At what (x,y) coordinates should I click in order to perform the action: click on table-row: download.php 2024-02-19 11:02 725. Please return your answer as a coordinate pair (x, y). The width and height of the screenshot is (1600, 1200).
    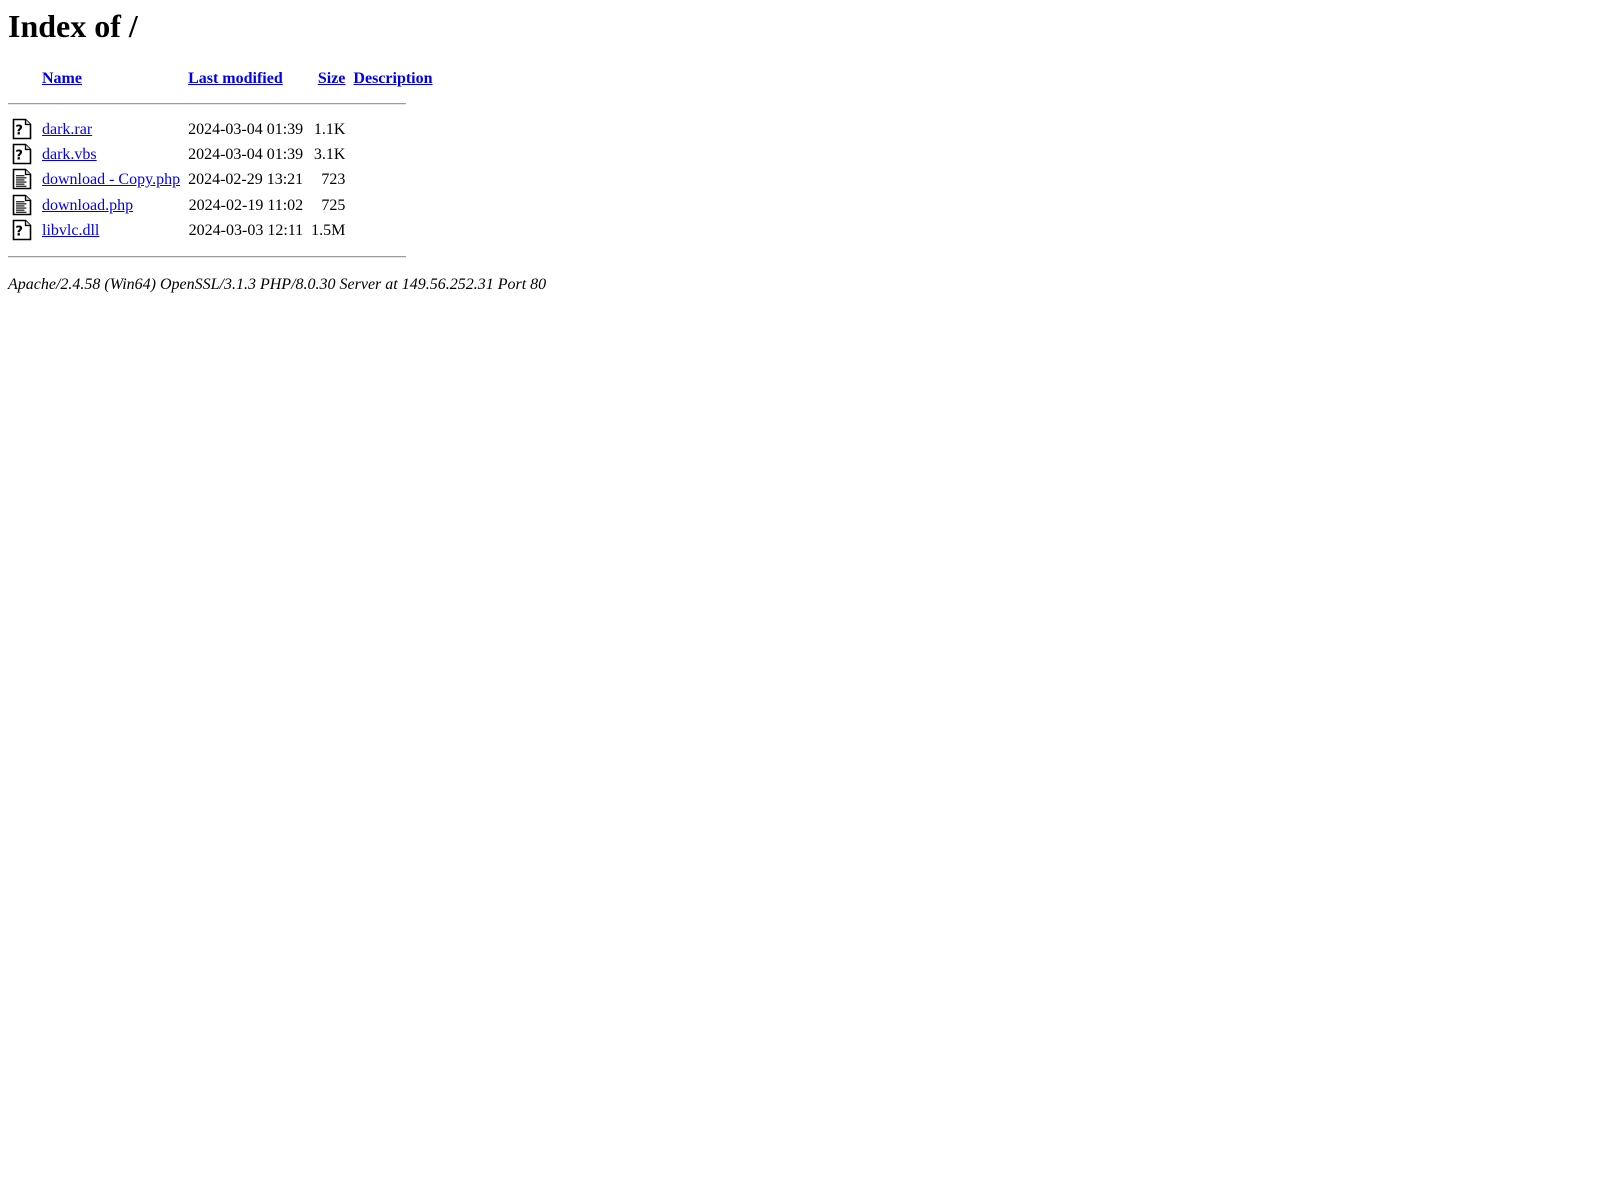
    Looking at the image, I should click on (220, 205).